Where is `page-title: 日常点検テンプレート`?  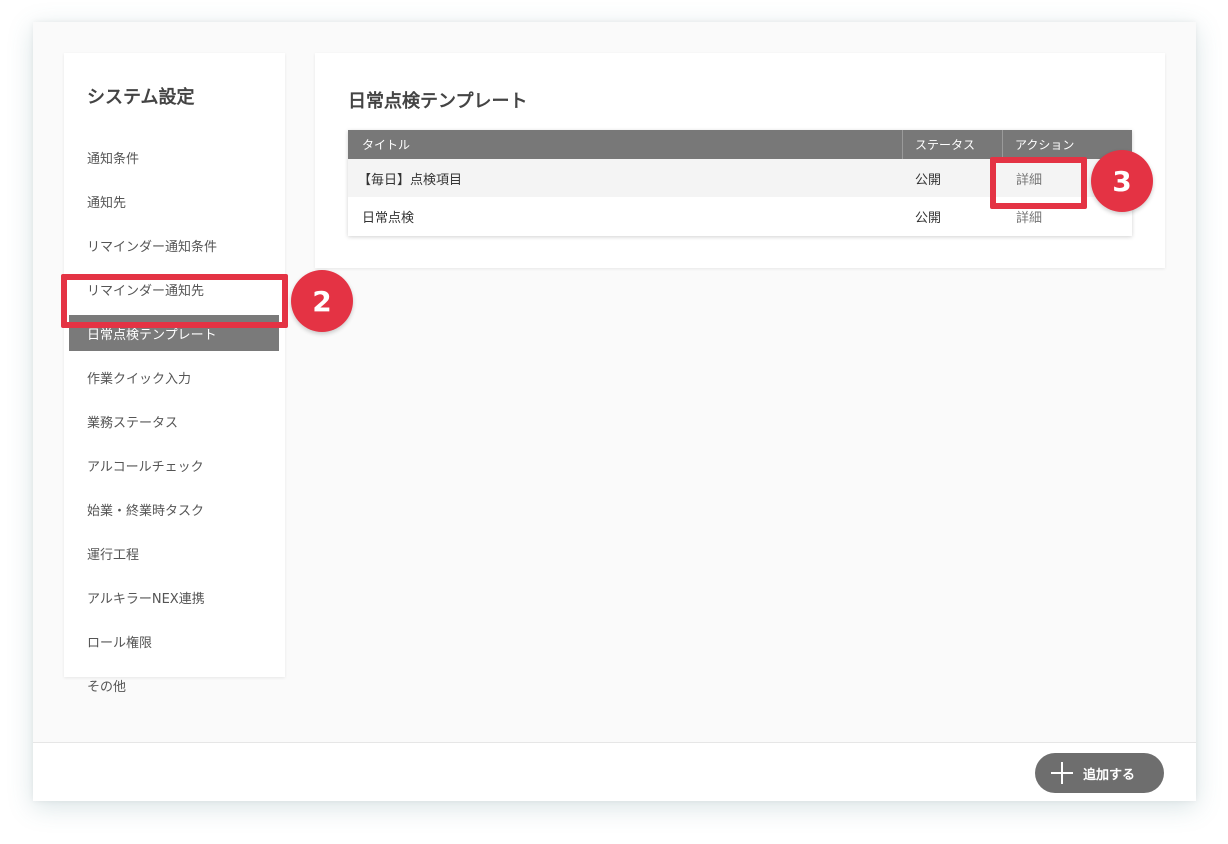
page-title: 日常点検テンプレート is located at coordinates (438, 101).